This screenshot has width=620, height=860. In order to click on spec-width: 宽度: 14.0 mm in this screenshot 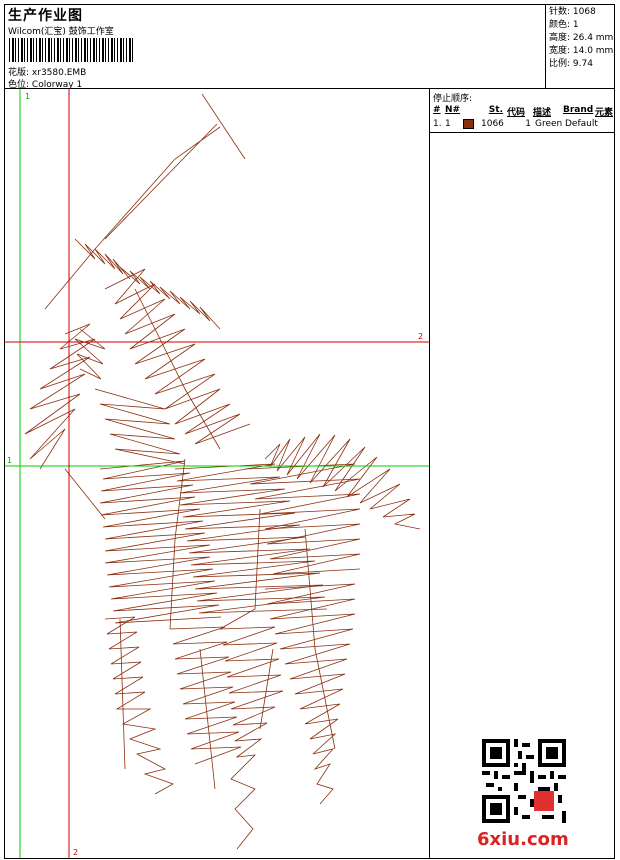, I will do `click(581, 51)`.